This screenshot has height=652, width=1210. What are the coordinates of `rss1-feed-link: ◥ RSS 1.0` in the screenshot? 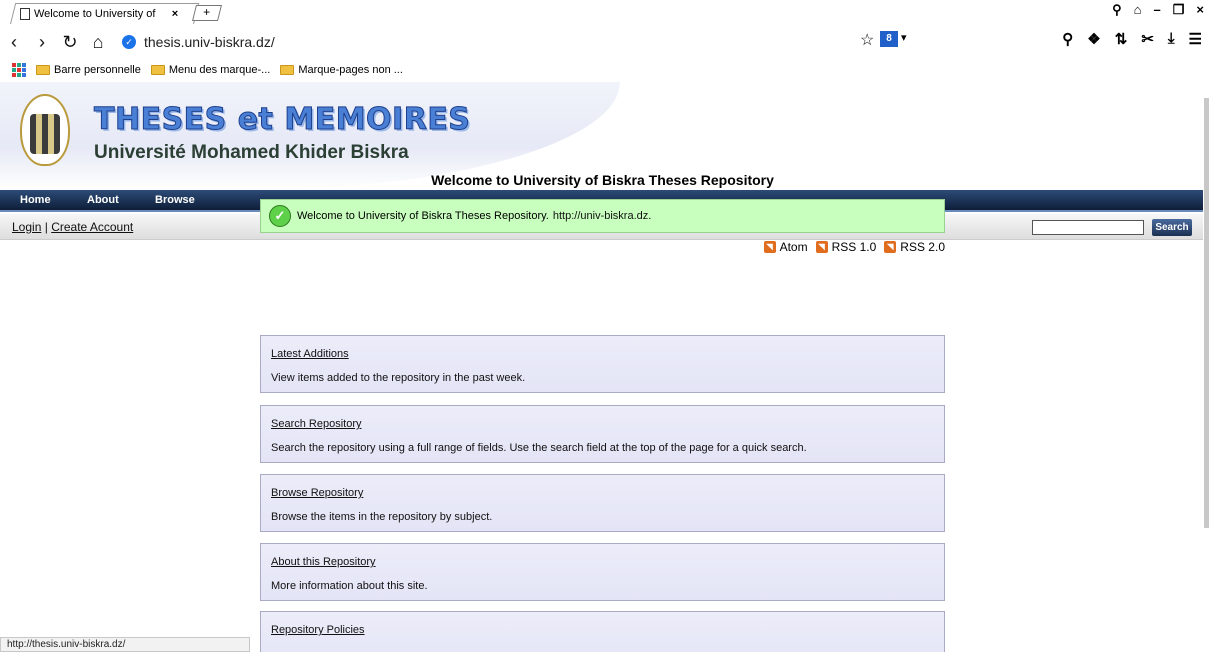 It's located at (846, 247).